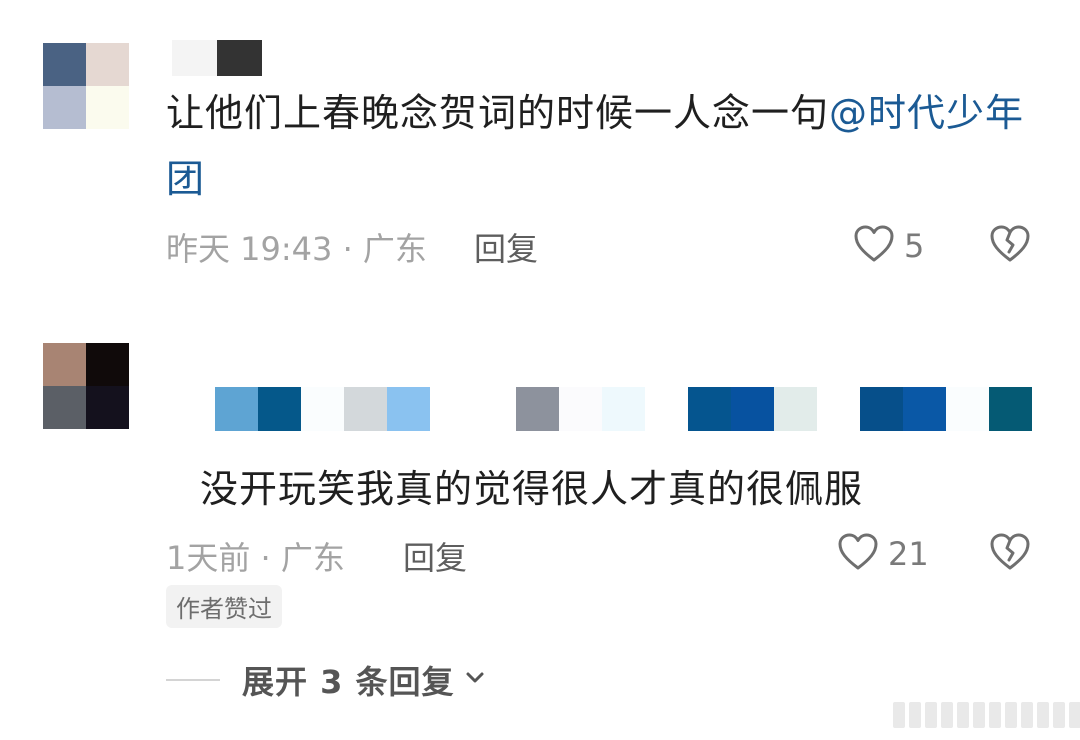 Image resolution: width=1080 pixels, height=740 pixels. I want to click on comment-time-location: 1天前 · 广东, so click(255, 558).